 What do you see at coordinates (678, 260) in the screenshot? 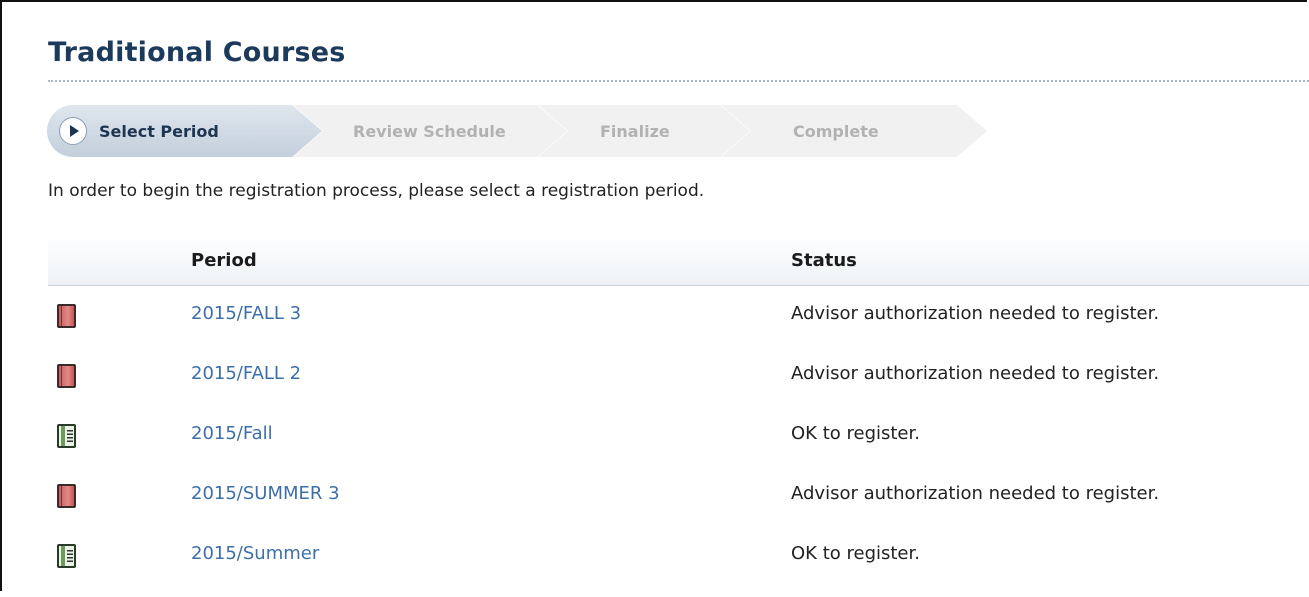
I see `table-header: Period Status` at bounding box center [678, 260].